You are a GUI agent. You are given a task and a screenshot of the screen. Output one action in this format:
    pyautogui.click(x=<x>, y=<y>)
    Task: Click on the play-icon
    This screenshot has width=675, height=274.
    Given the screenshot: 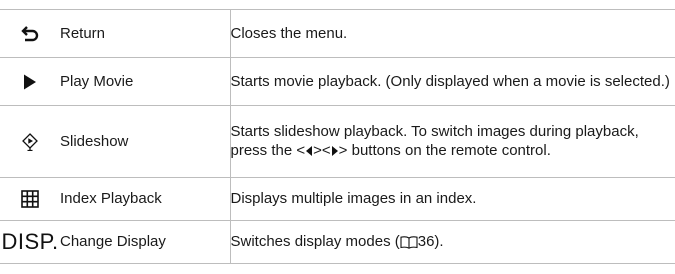 What is the action you would take?
    pyautogui.click(x=30, y=82)
    